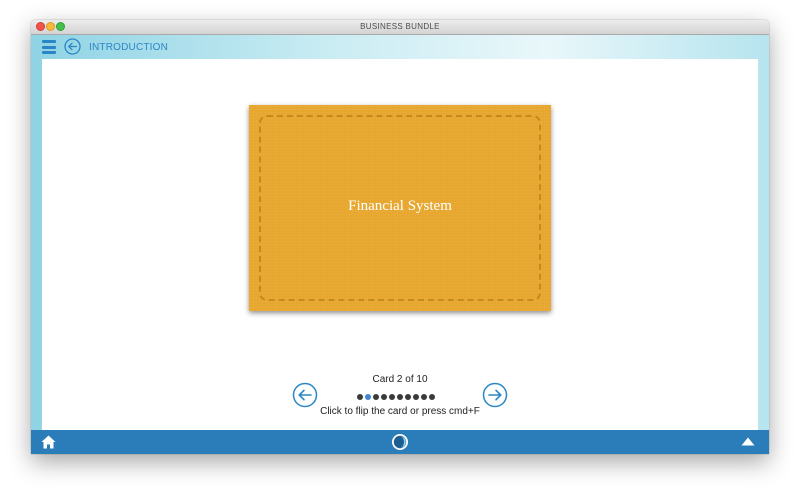  I want to click on previous-card-button, so click(305, 395).